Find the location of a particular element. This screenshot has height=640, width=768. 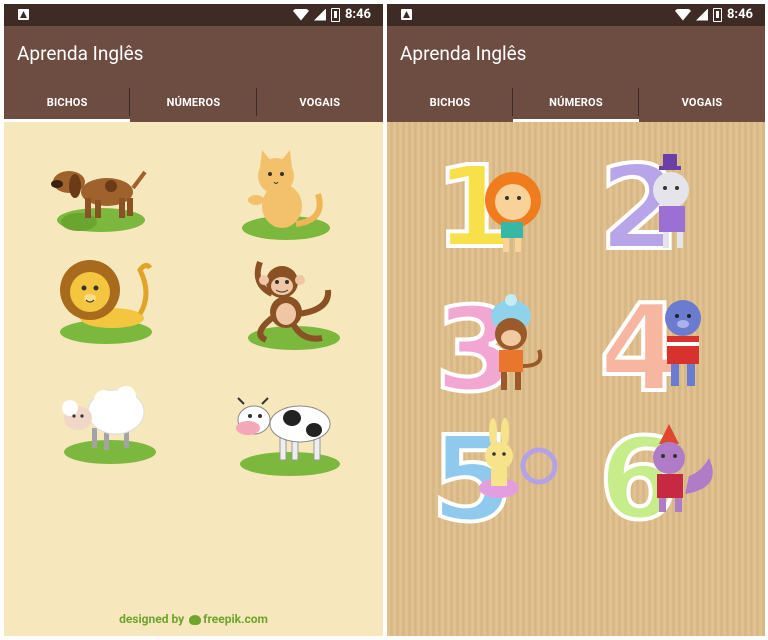

freepik-logo-icon is located at coordinates (195, 619).